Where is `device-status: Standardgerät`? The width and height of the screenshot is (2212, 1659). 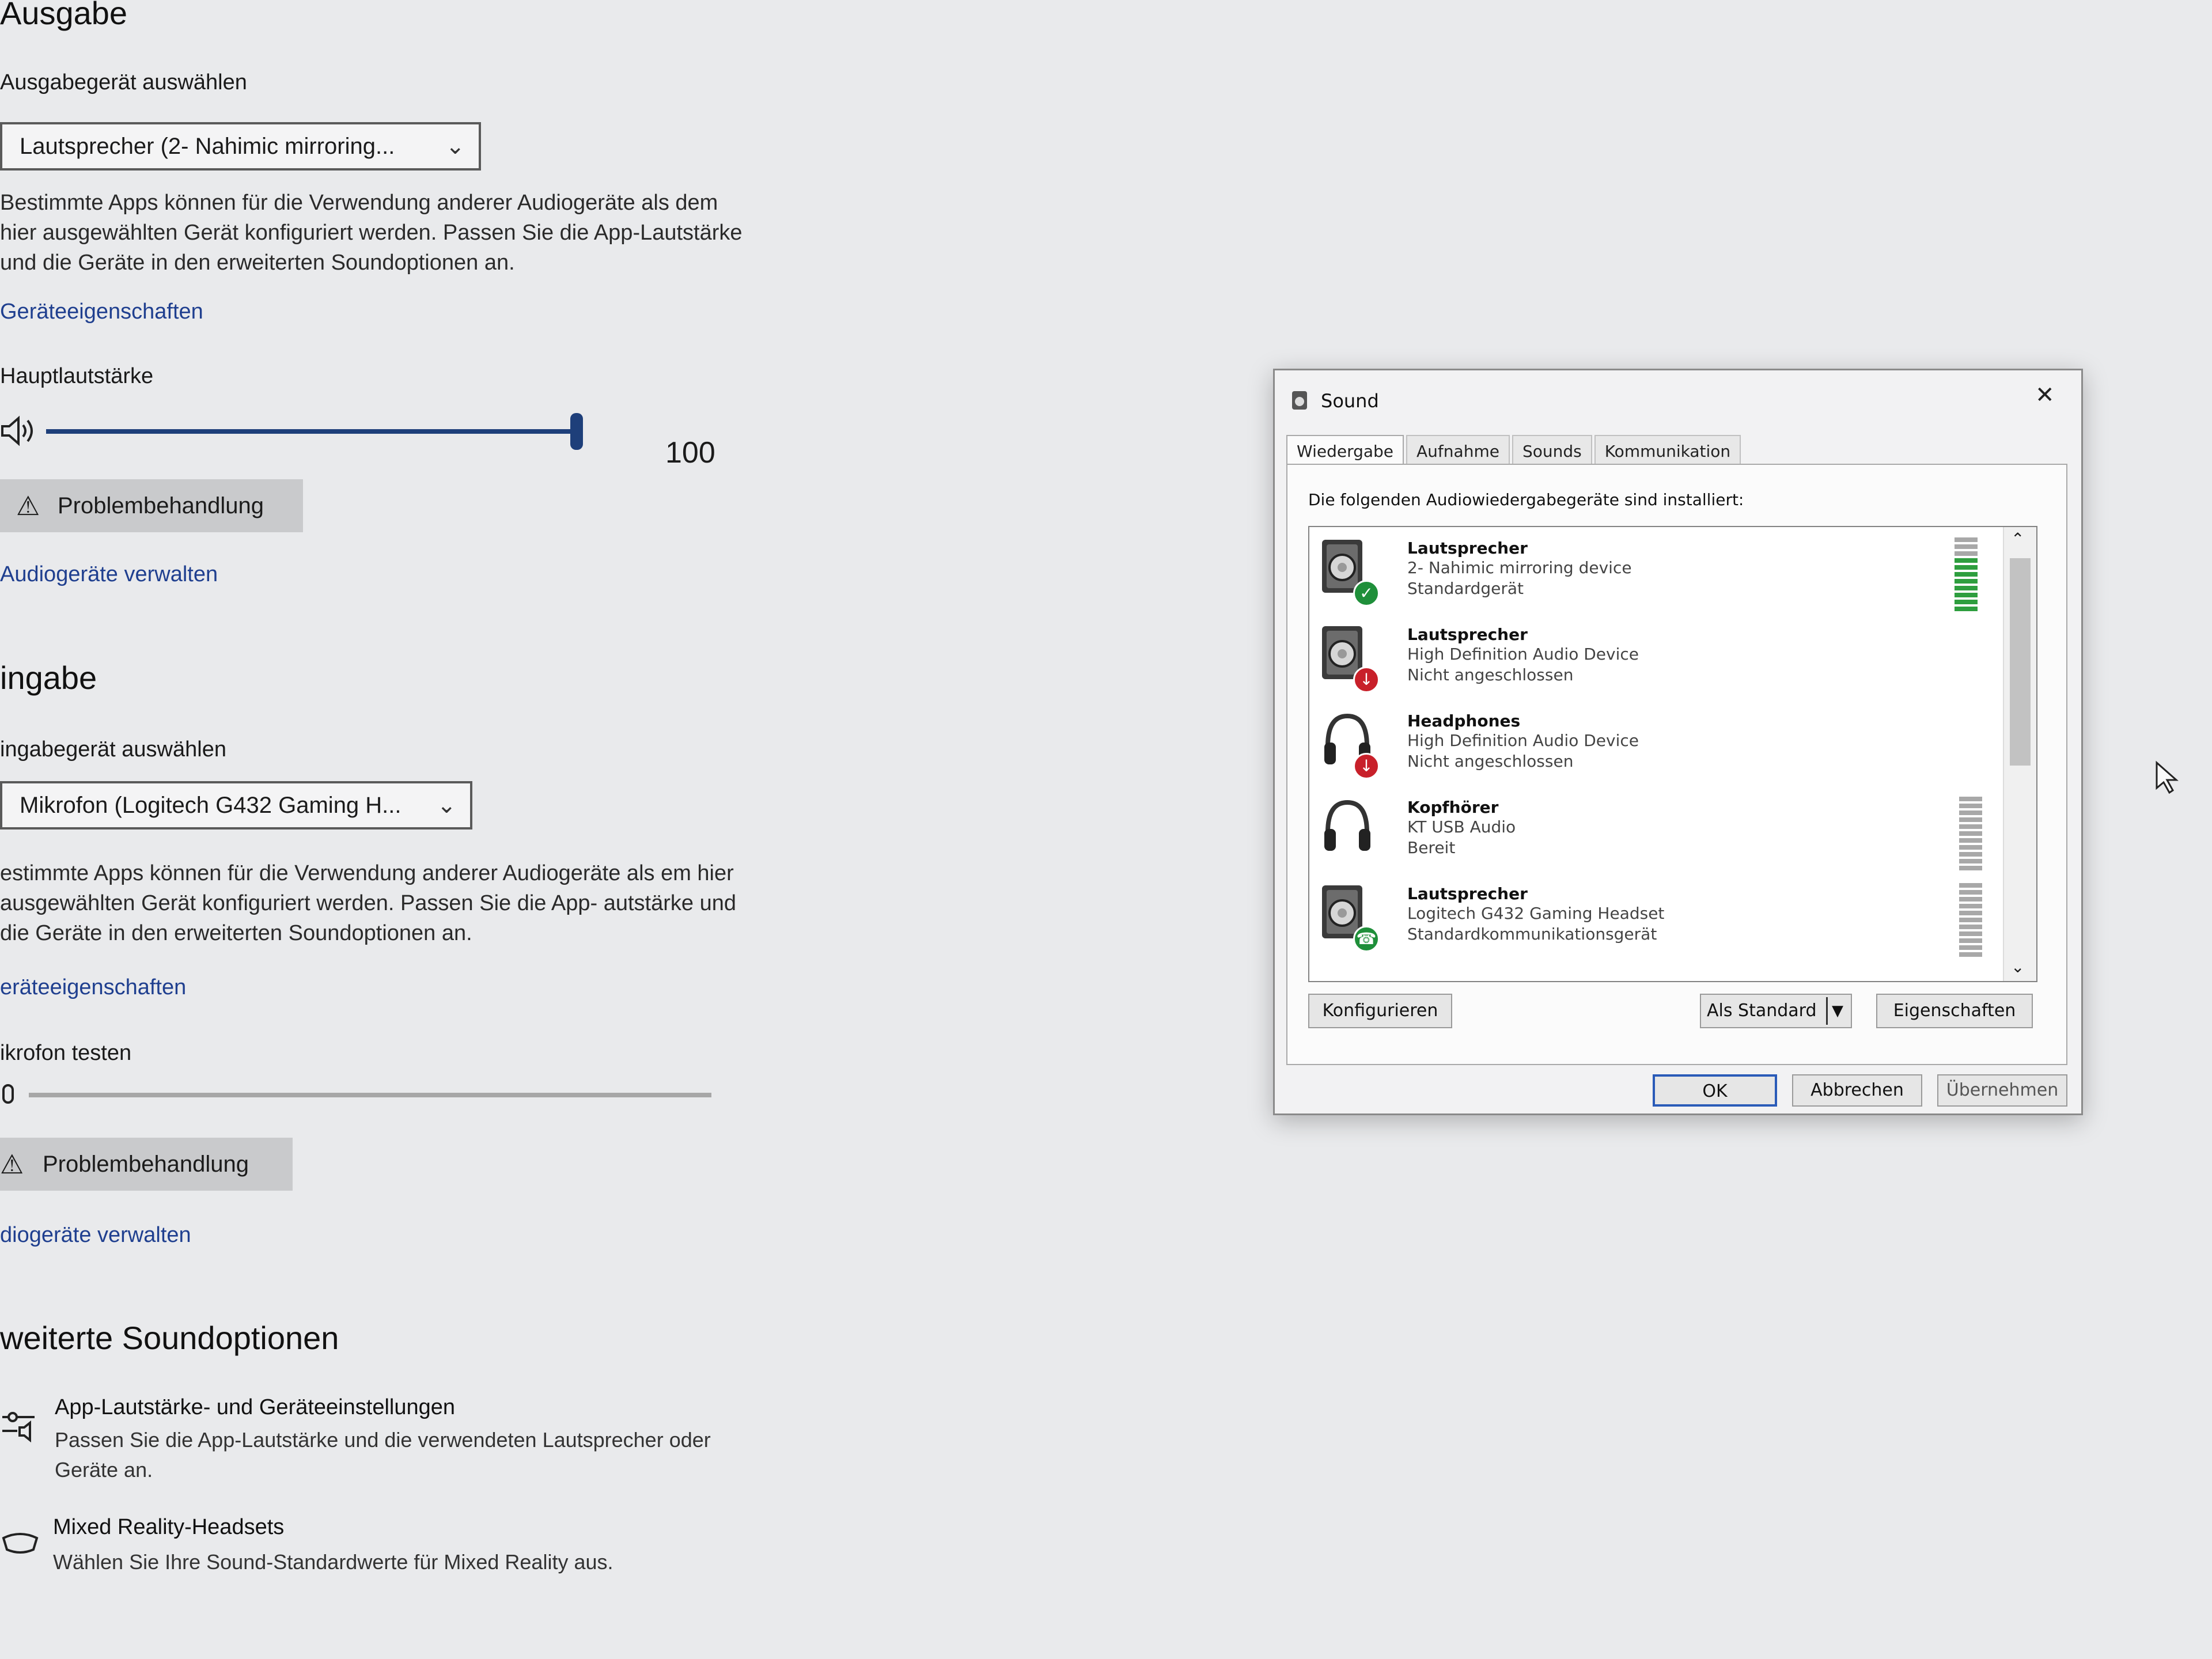 device-status: Standardgerät is located at coordinates (1465, 588).